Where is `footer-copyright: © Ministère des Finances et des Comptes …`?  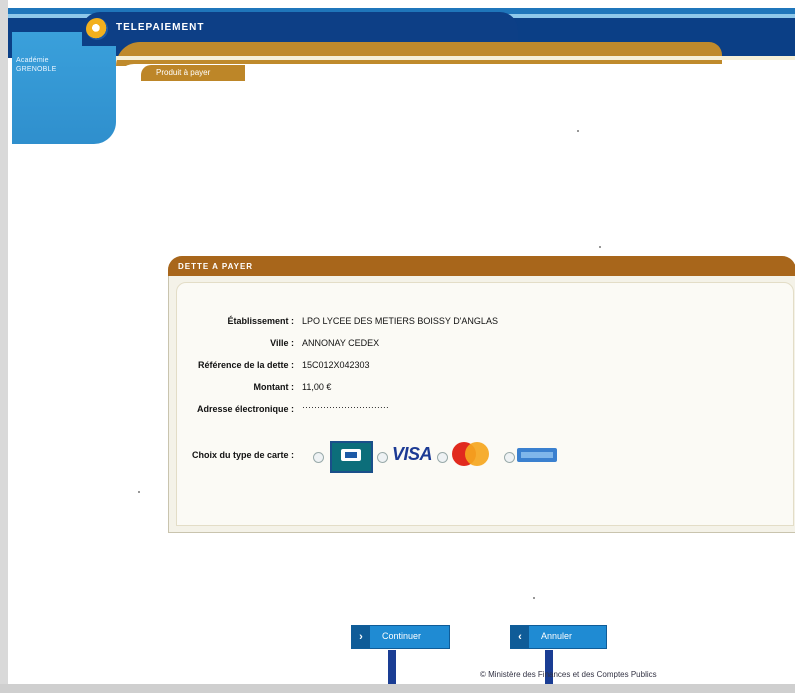
footer-copyright: © Ministère des Finances et des Comptes … is located at coordinates (568, 674).